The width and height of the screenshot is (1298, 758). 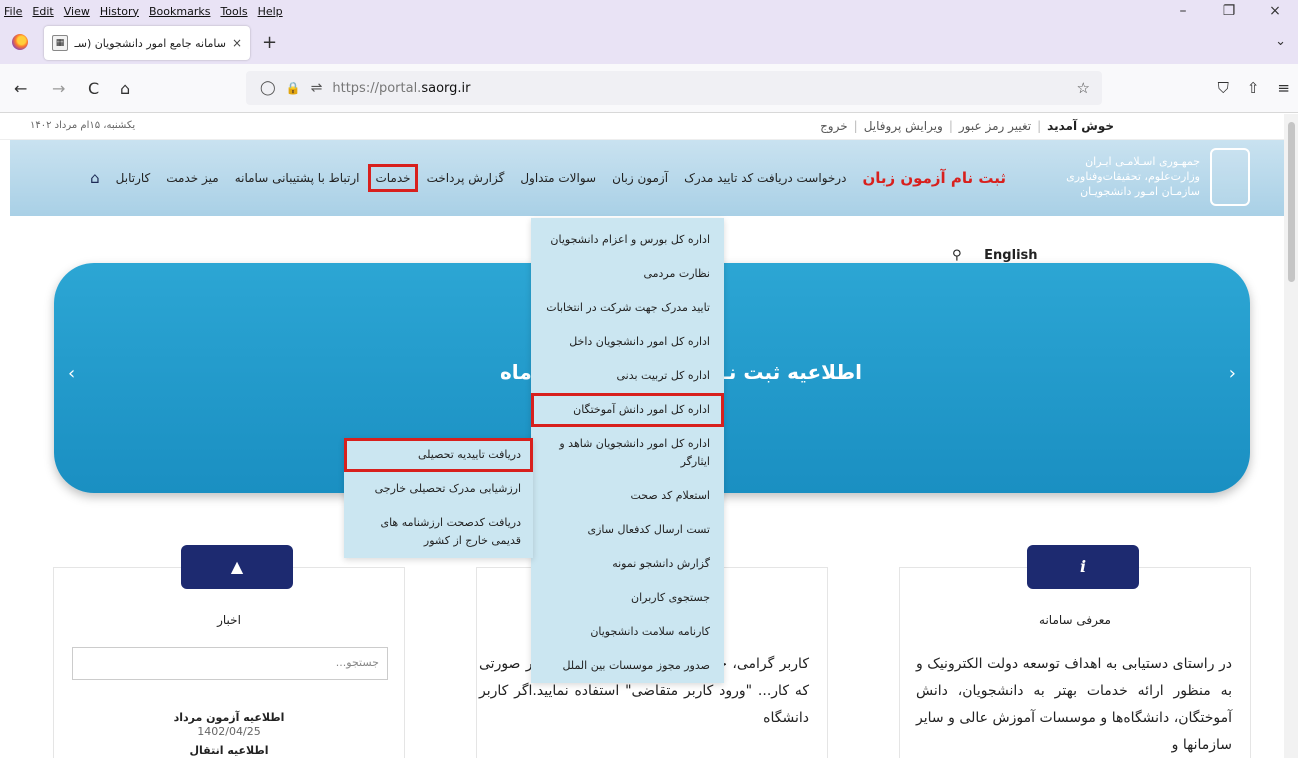 What do you see at coordinates (903, 126) in the screenshot?
I see `edit-profile-link: ویرایش پروفایل` at bounding box center [903, 126].